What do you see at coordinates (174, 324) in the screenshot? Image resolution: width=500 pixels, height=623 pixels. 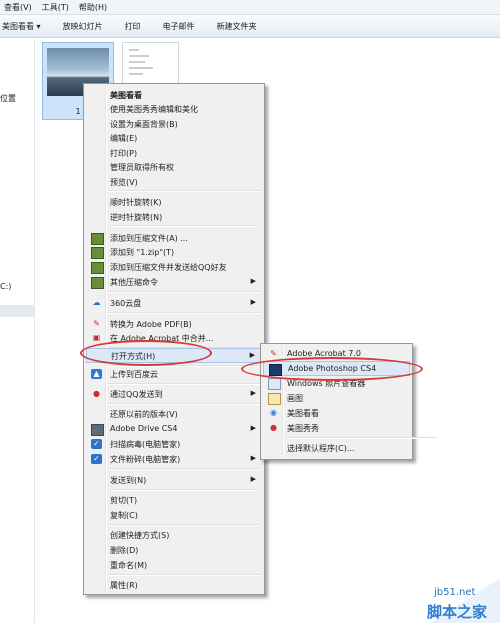 I see `menu-item-convert-pdf: ✎ 转换为 Adobe PDF(B)` at bounding box center [174, 324].